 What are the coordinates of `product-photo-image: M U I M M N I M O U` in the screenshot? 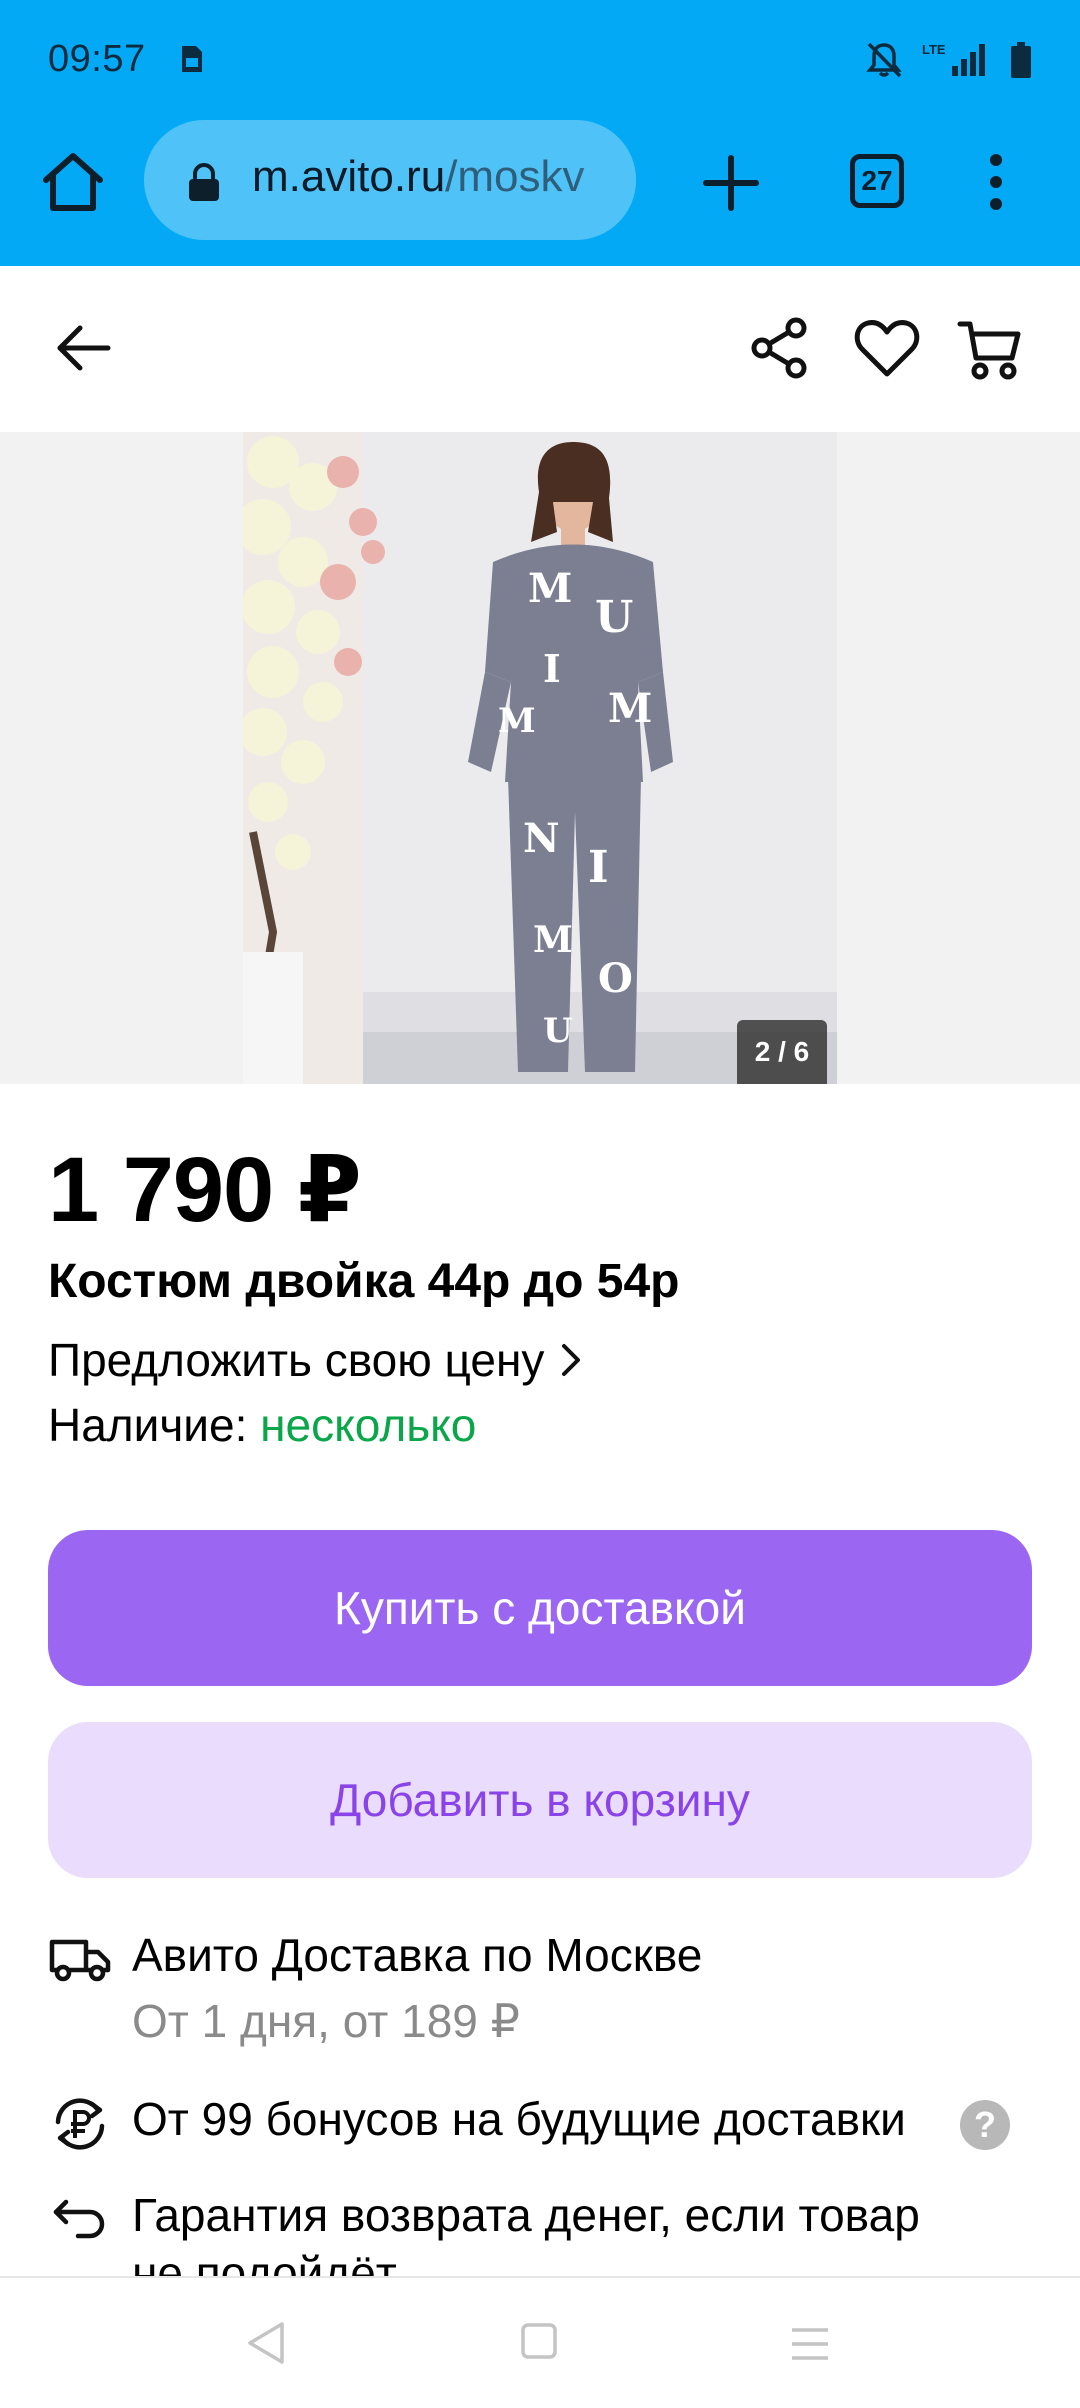 It's located at (540, 758).